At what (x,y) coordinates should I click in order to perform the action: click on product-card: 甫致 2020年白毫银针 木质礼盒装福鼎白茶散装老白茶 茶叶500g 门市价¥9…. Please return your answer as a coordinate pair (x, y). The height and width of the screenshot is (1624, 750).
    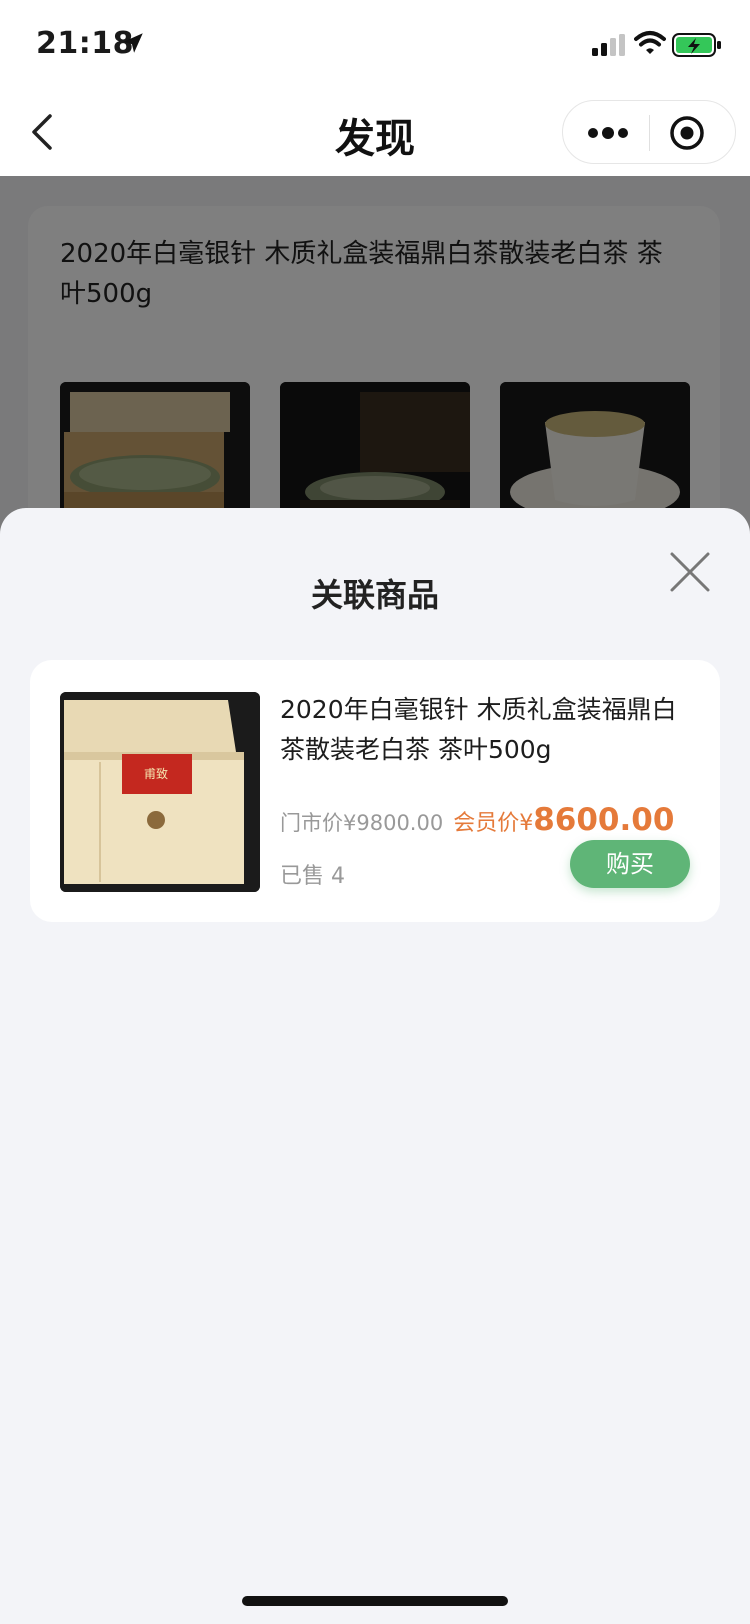
    Looking at the image, I should click on (375, 791).